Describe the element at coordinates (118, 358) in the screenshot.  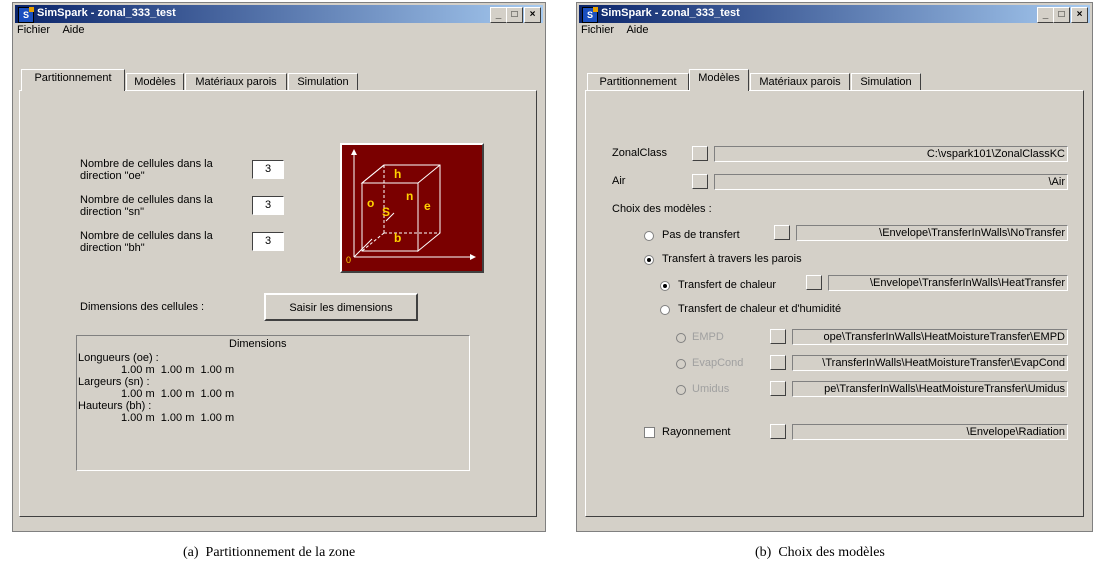
I see `longueurs-label: Longueurs (oe) :` at that location.